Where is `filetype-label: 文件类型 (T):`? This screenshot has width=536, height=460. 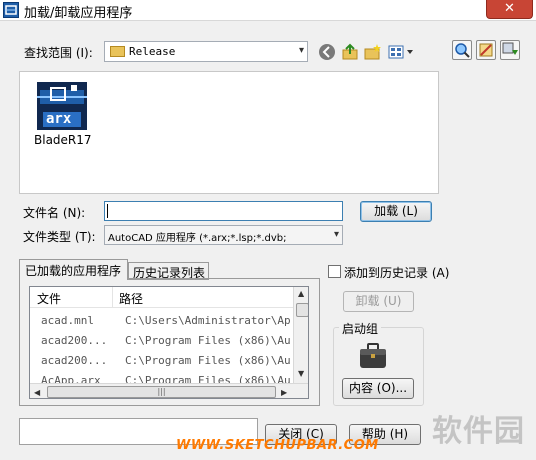
filetype-label: 文件类型 (T): is located at coordinates (59, 237).